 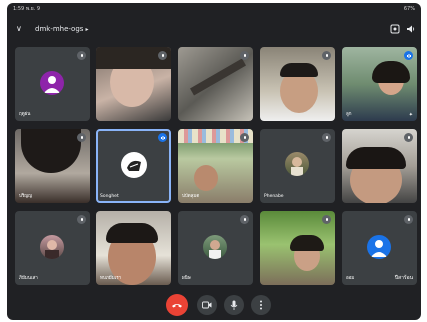 I want to click on participant-tile: ออม ปีสาร้อน, so click(x=379, y=248).